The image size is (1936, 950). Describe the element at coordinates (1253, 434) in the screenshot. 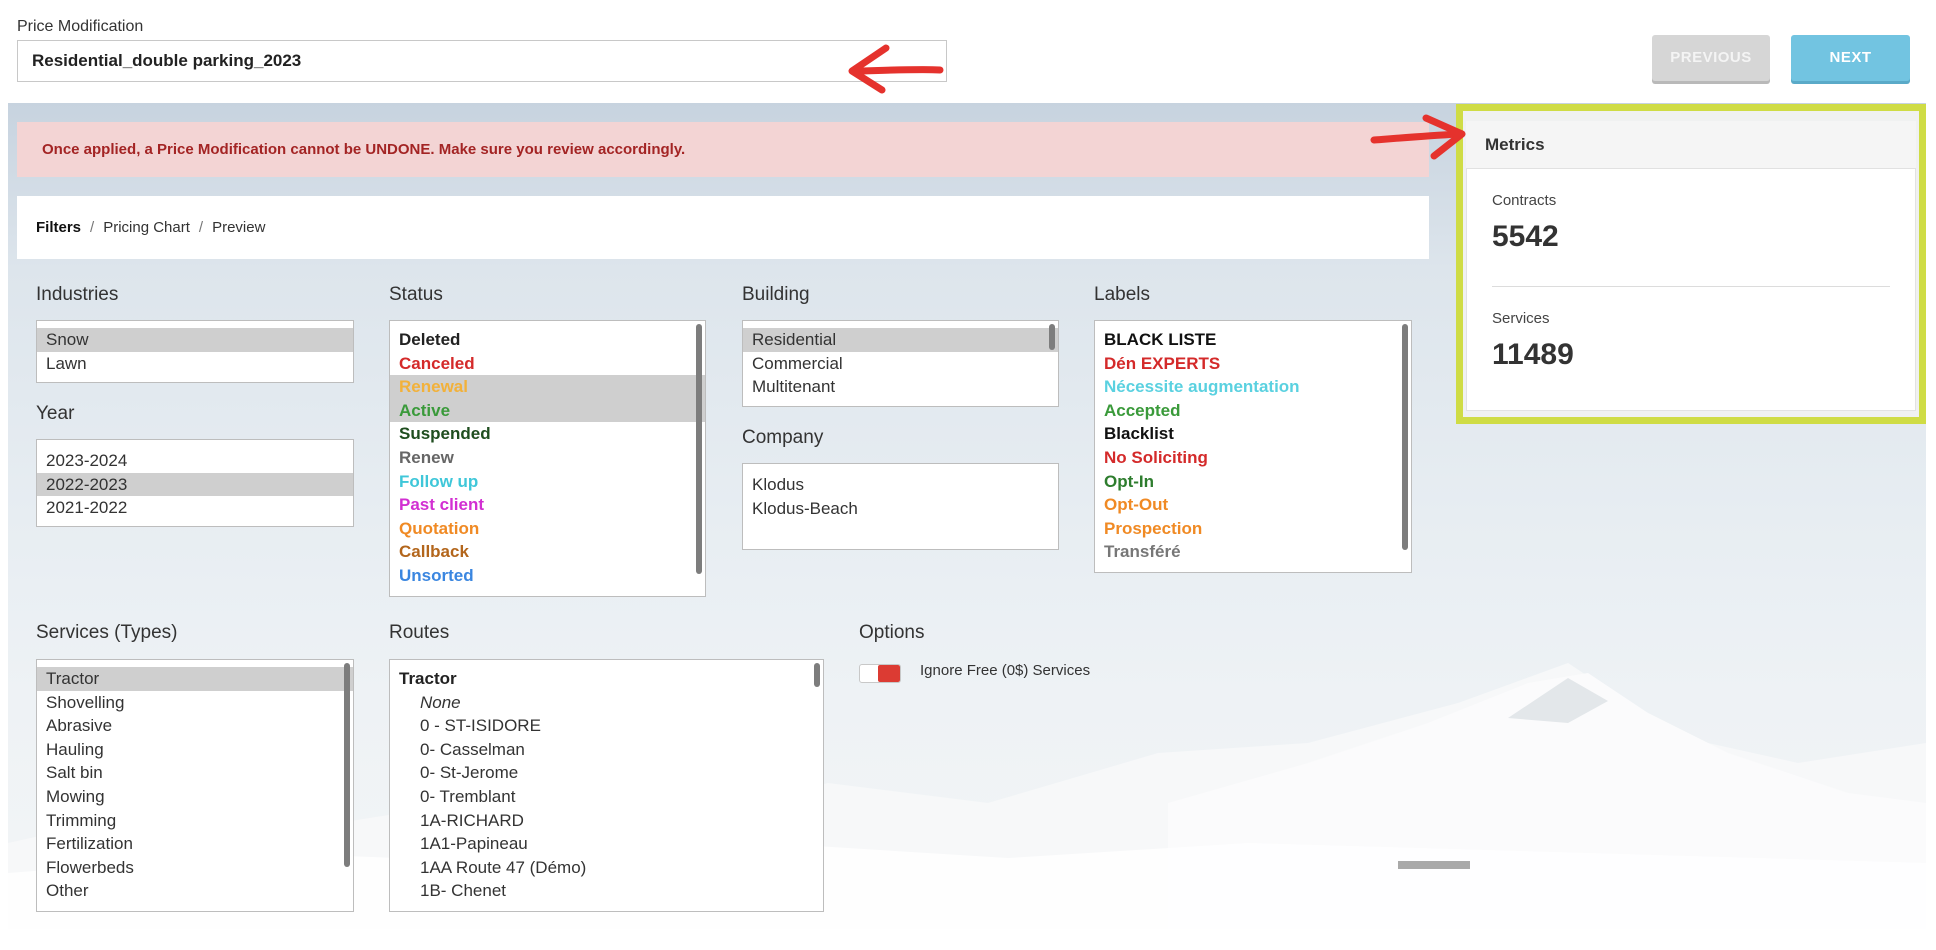

I see `label-option-blacklist: Blacklist` at that location.